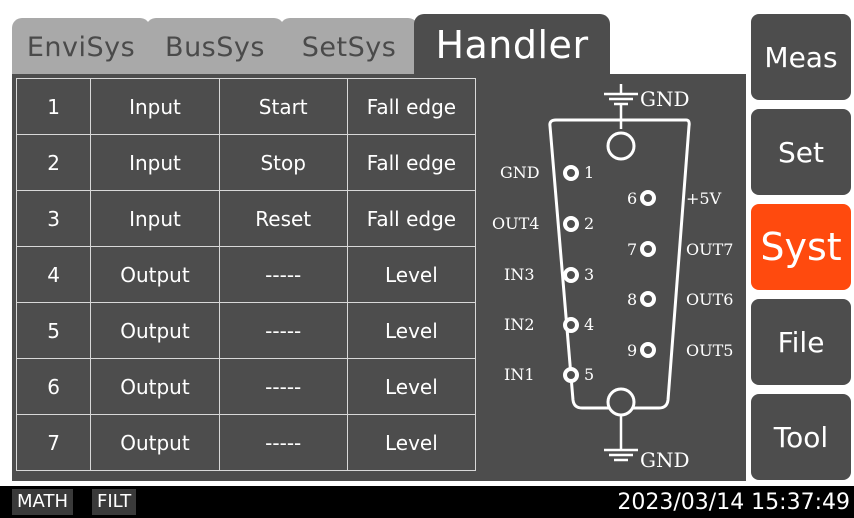  Describe the element at coordinates (801, 247) in the screenshot. I see `syst-button: Syst` at that location.